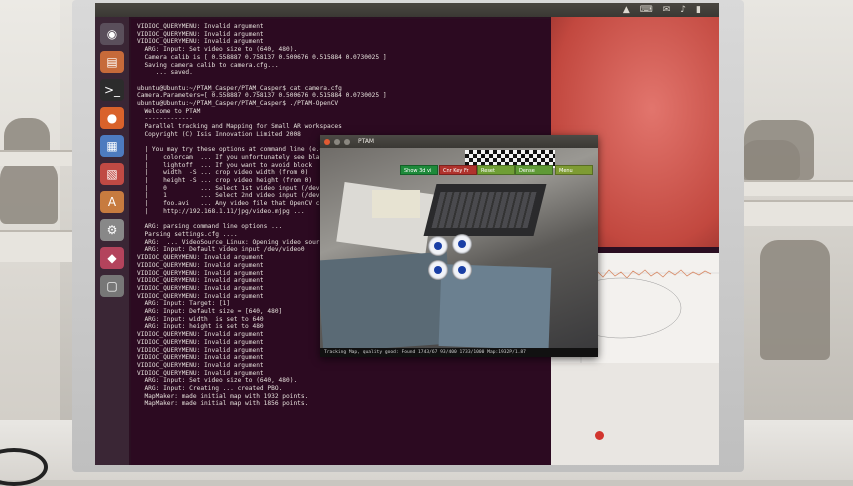 Image resolution: width=853 pixels, height=486 pixels. Describe the element at coordinates (459, 141) in the screenshot. I see `ptam-titlebar: PTAM` at that location.